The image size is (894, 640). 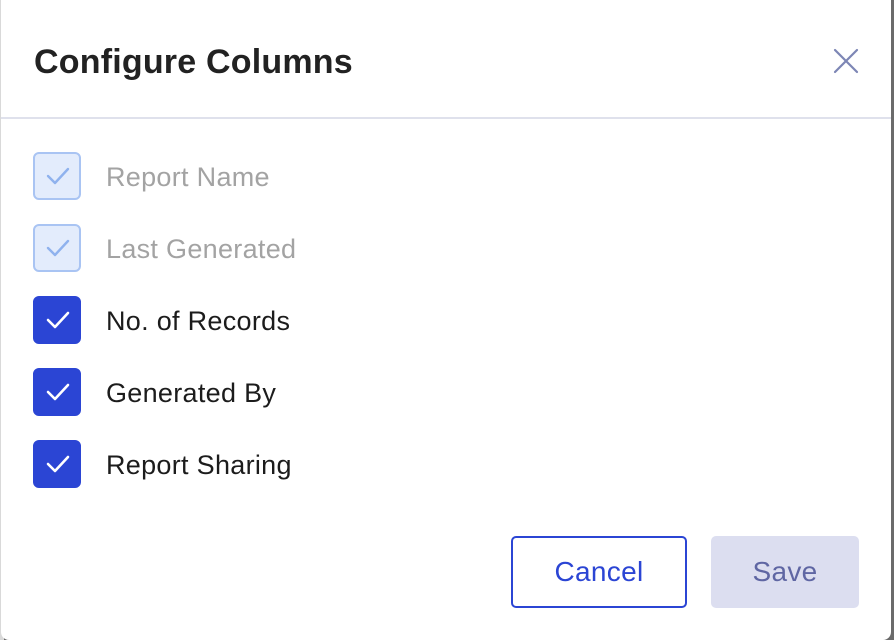 What do you see at coordinates (433, 392) in the screenshot?
I see `column-option-generated-by: Generated By` at bounding box center [433, 392].